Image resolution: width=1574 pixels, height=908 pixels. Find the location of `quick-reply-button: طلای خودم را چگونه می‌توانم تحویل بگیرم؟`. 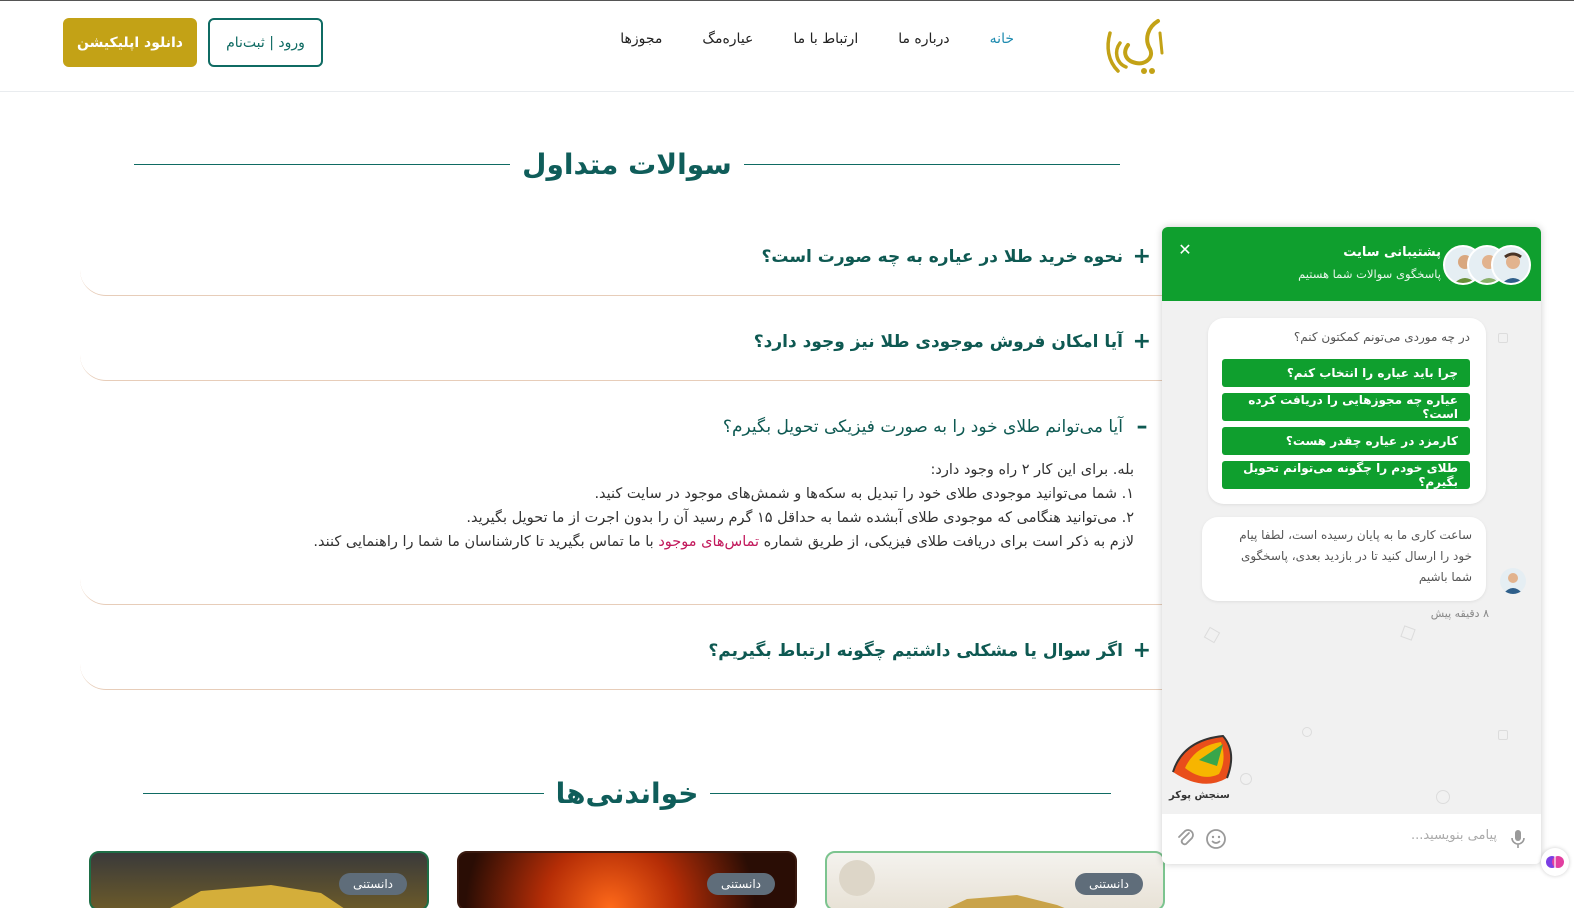

quick-reply-button: طلای خودم را چگونه می‌توانم تحویل بگیرم؟ is located at coordinates (1346, 475).